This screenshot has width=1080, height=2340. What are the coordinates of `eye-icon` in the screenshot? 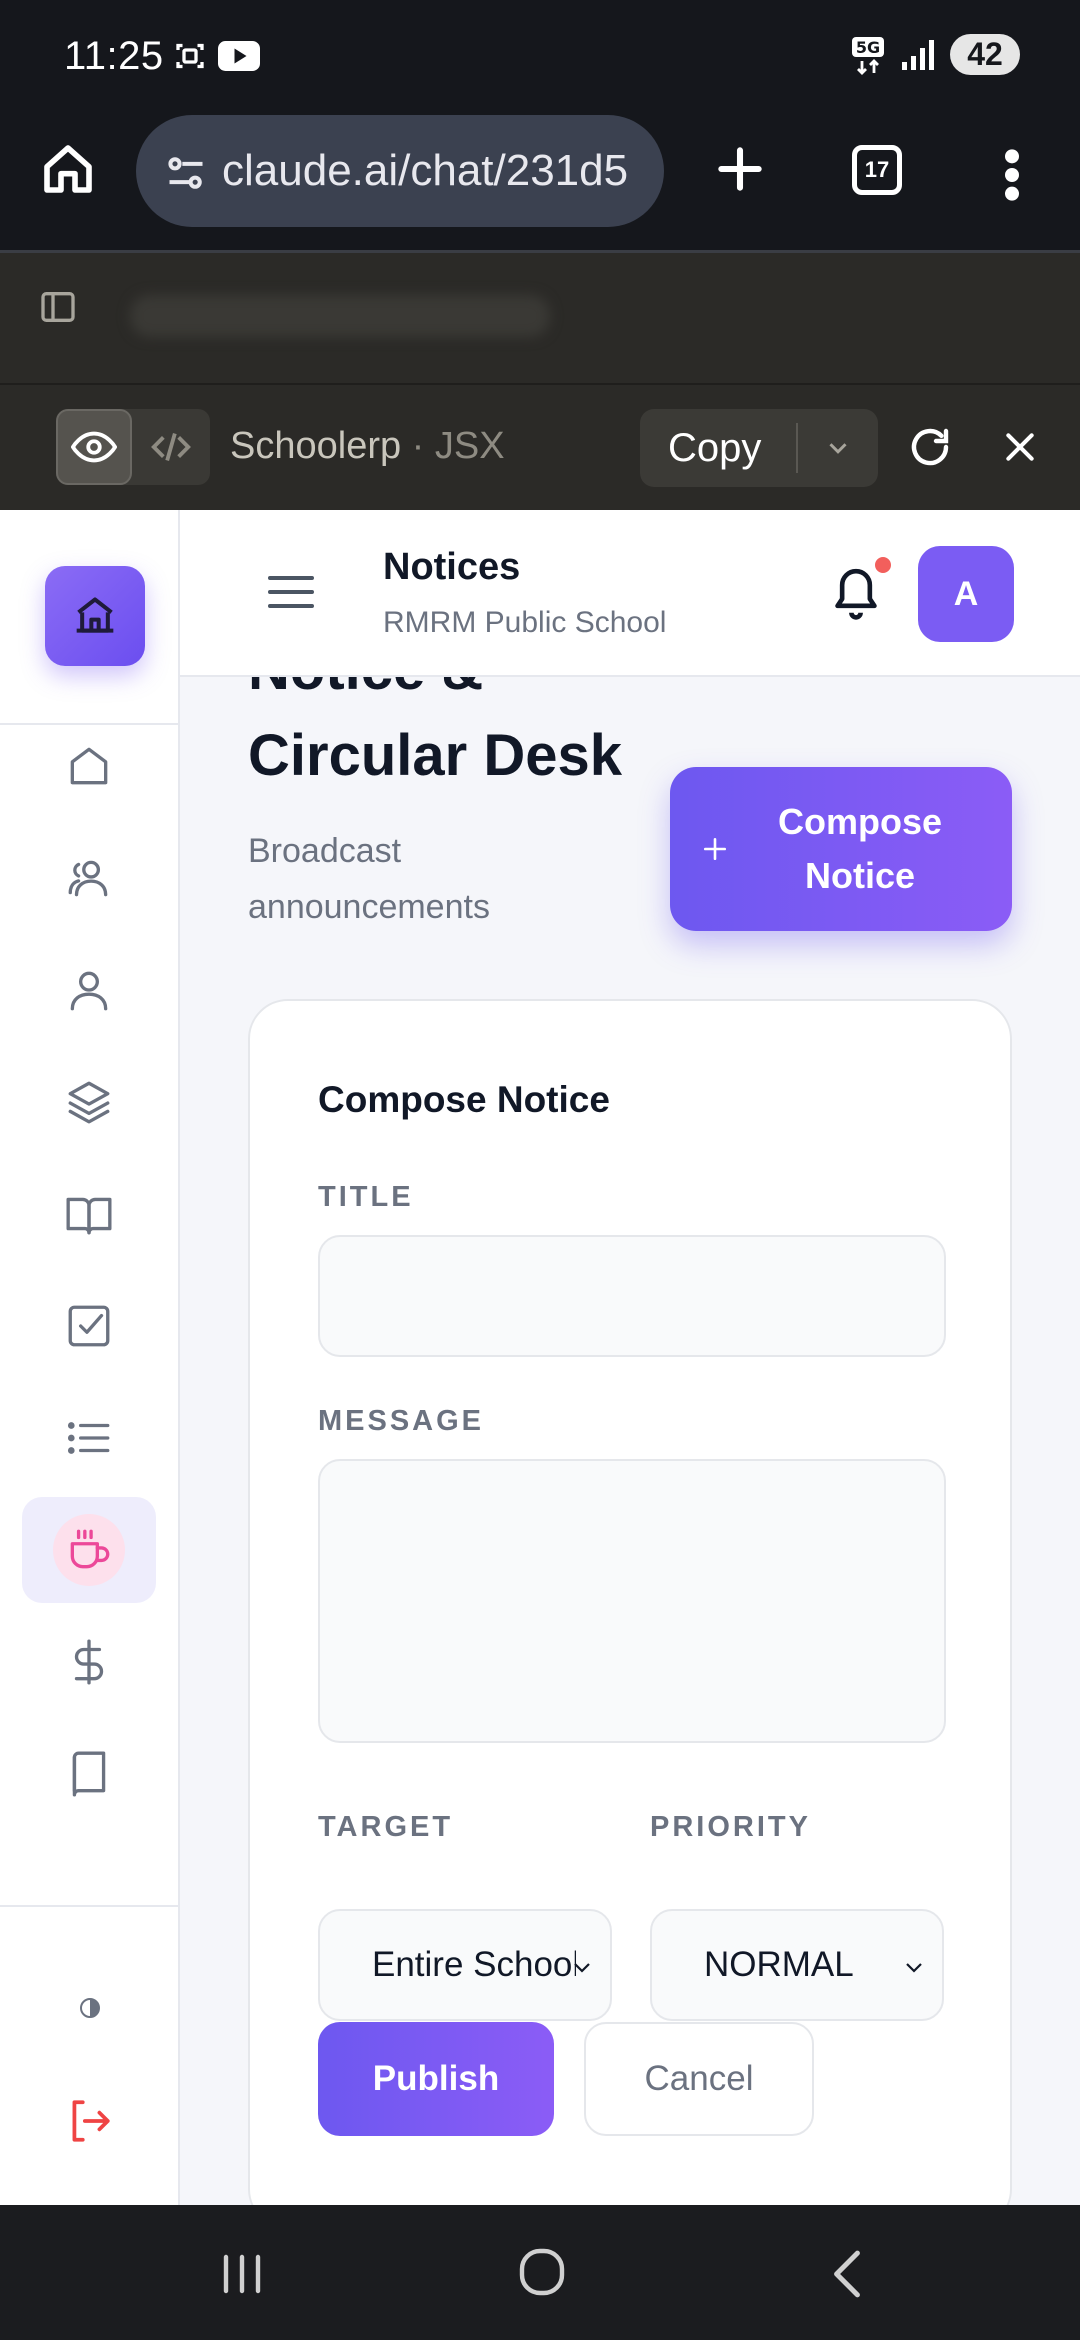 It's located at (94, 447).